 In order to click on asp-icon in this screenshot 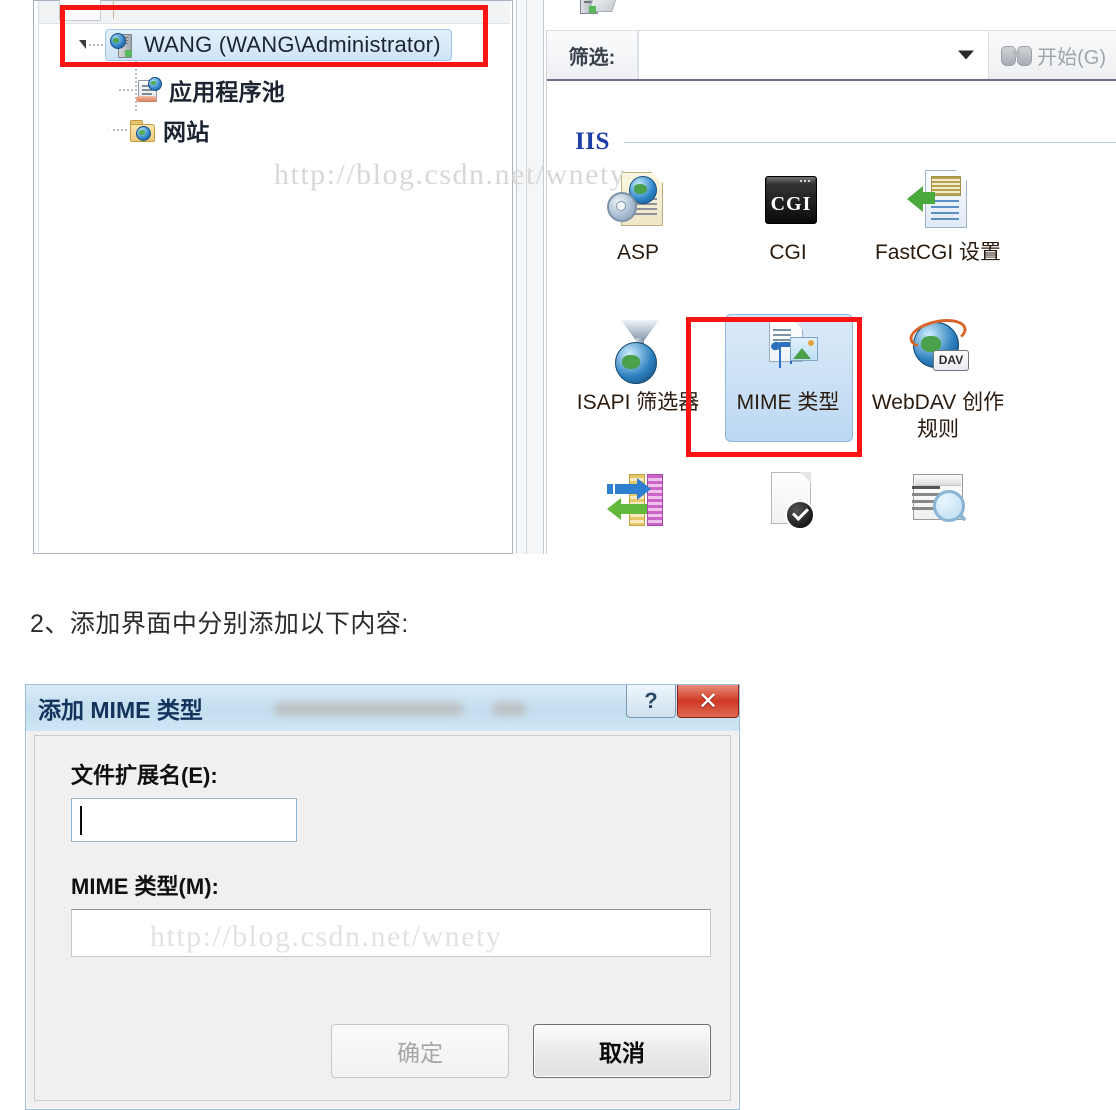, I will do `click(638, 201)`.